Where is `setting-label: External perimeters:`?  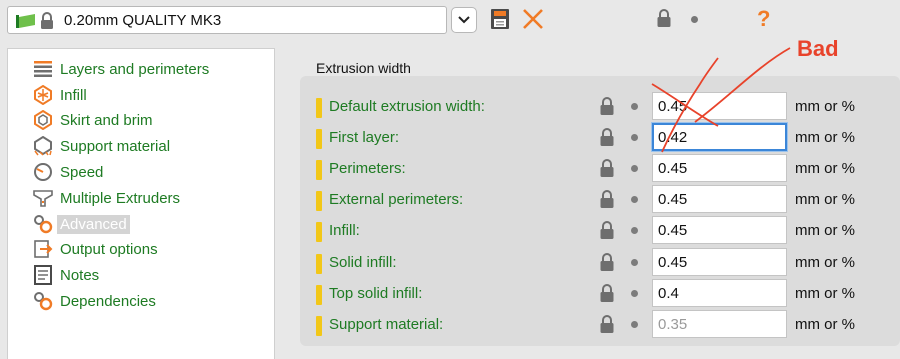
setting-label: External perimeters: is located at coordinates (396, 199).